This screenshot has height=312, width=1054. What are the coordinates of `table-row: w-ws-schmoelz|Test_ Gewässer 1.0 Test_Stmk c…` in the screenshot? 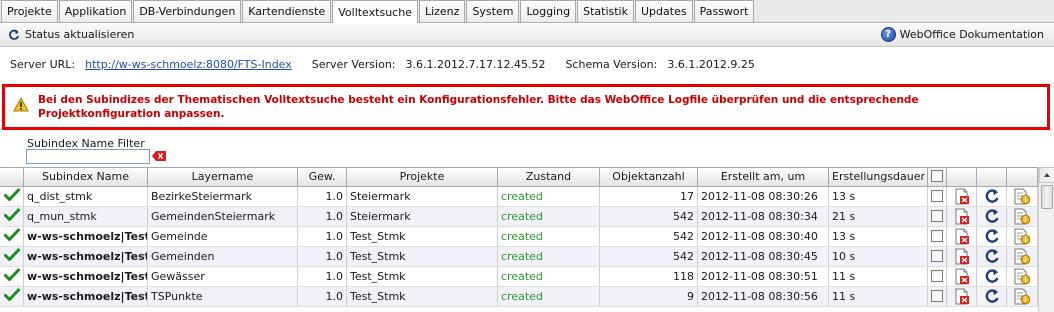 It's located at (519, 277).